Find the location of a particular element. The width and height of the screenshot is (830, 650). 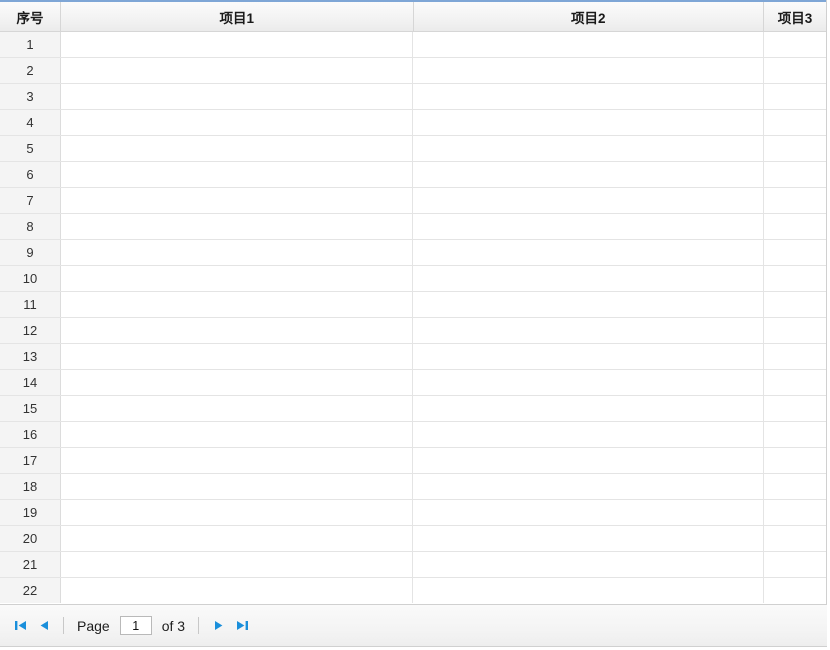

table-row: 19 is located at coordinates (413, 513).